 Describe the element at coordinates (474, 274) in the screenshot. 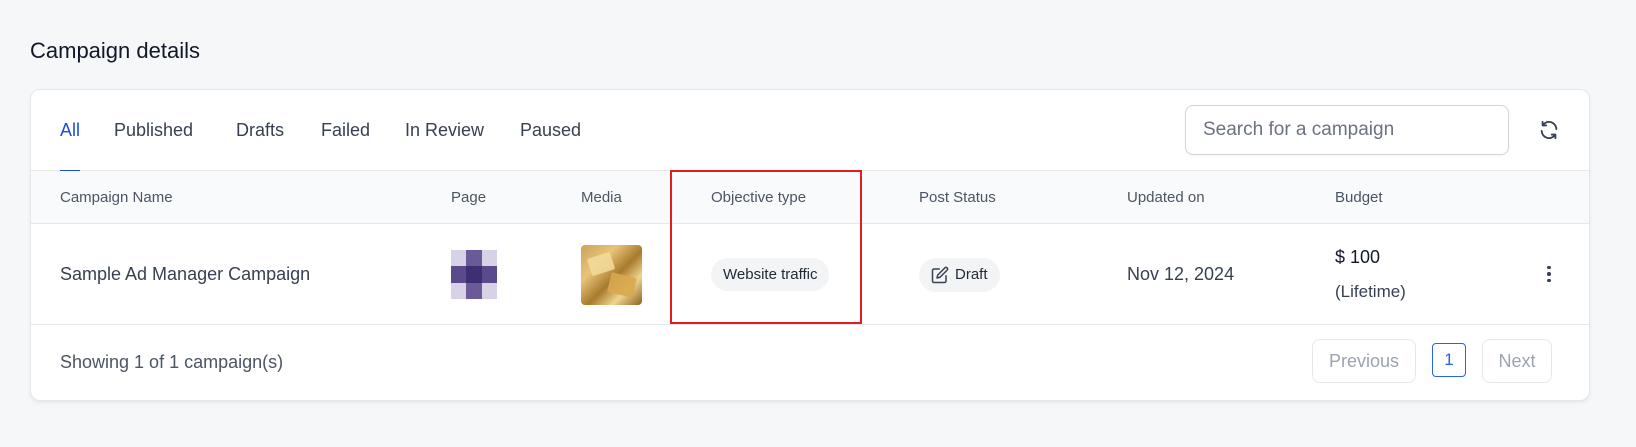

I see `page-avatar` at that location.